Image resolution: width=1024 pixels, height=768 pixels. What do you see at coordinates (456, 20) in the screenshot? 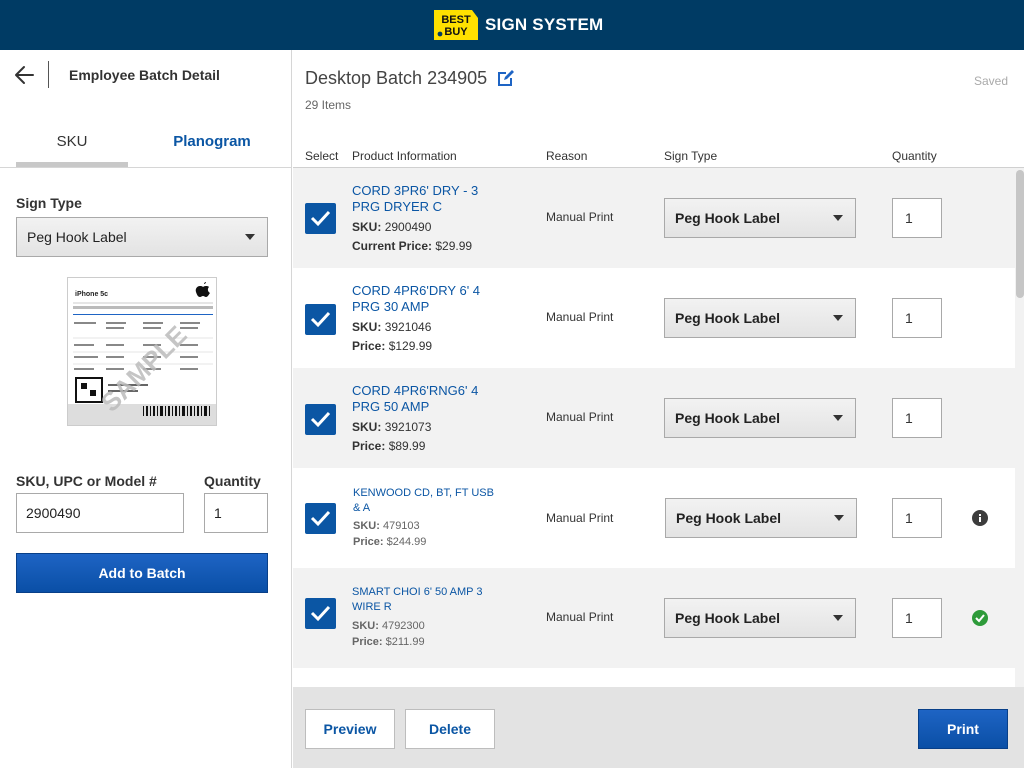
I see `svg-text: BEST` at bounding box center [456, 20].